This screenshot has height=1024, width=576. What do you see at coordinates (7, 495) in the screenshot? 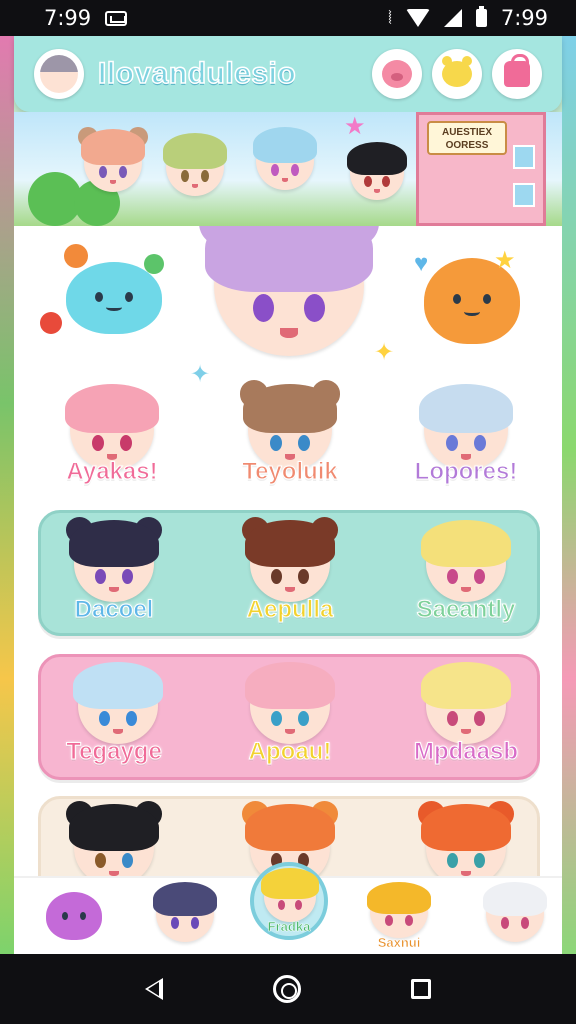
I see `background-edge-left` at bounding box center [7, 495].